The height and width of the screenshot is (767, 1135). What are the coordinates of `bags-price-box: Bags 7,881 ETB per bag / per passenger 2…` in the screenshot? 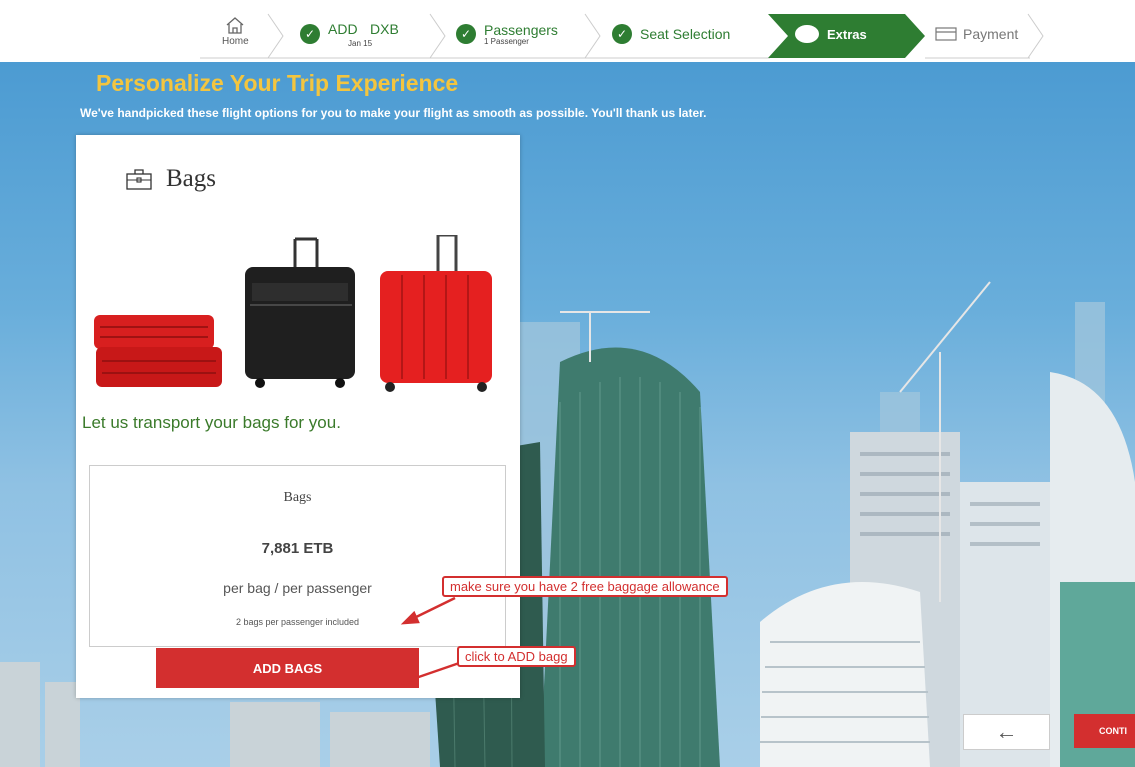 It's located at (297, 556).